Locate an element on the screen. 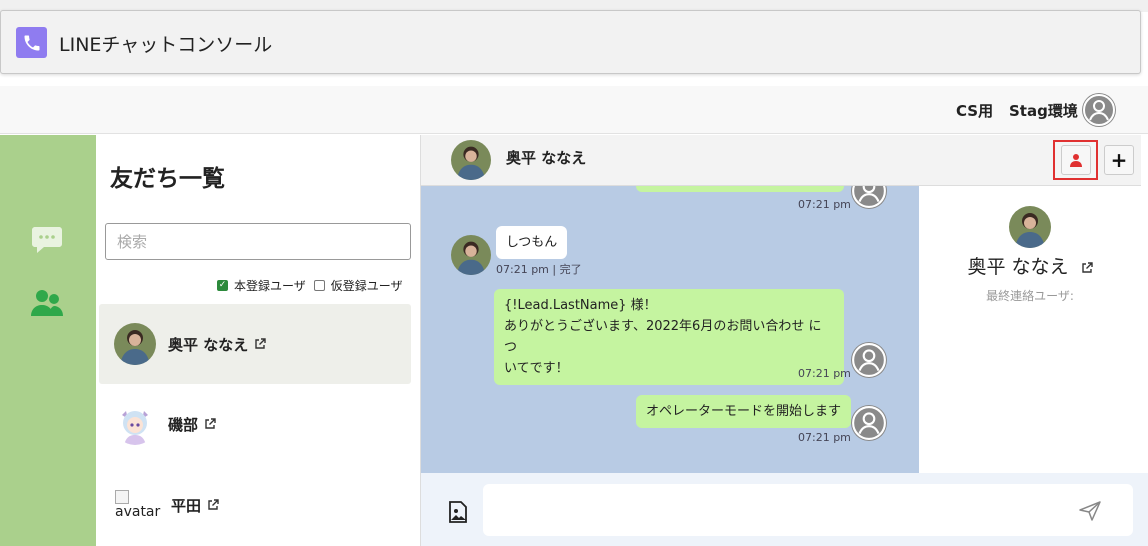 The height and width of the screenshot is (546, 1148). friend-name: 奥平 ななえ is located at coordinates (208, 344).